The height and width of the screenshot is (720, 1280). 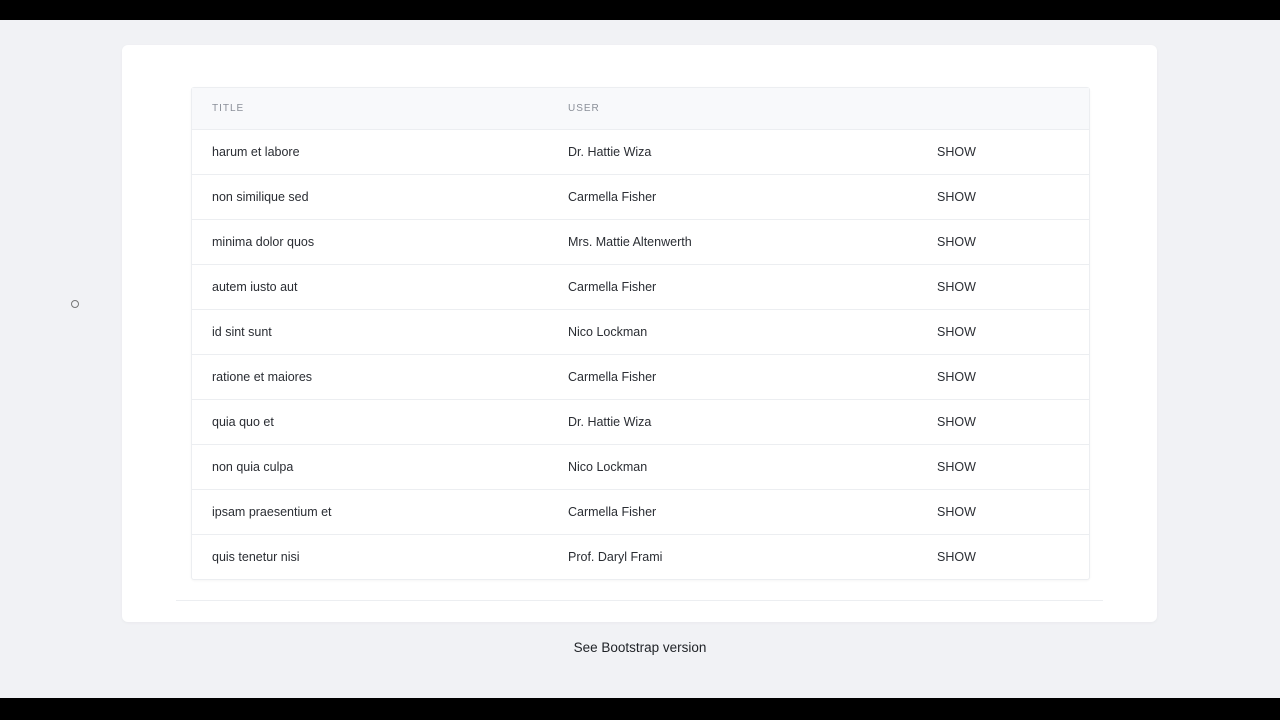 I want to click on cell-user: Mrs. Mattie Altenwerth, so click(x=722, y=242).